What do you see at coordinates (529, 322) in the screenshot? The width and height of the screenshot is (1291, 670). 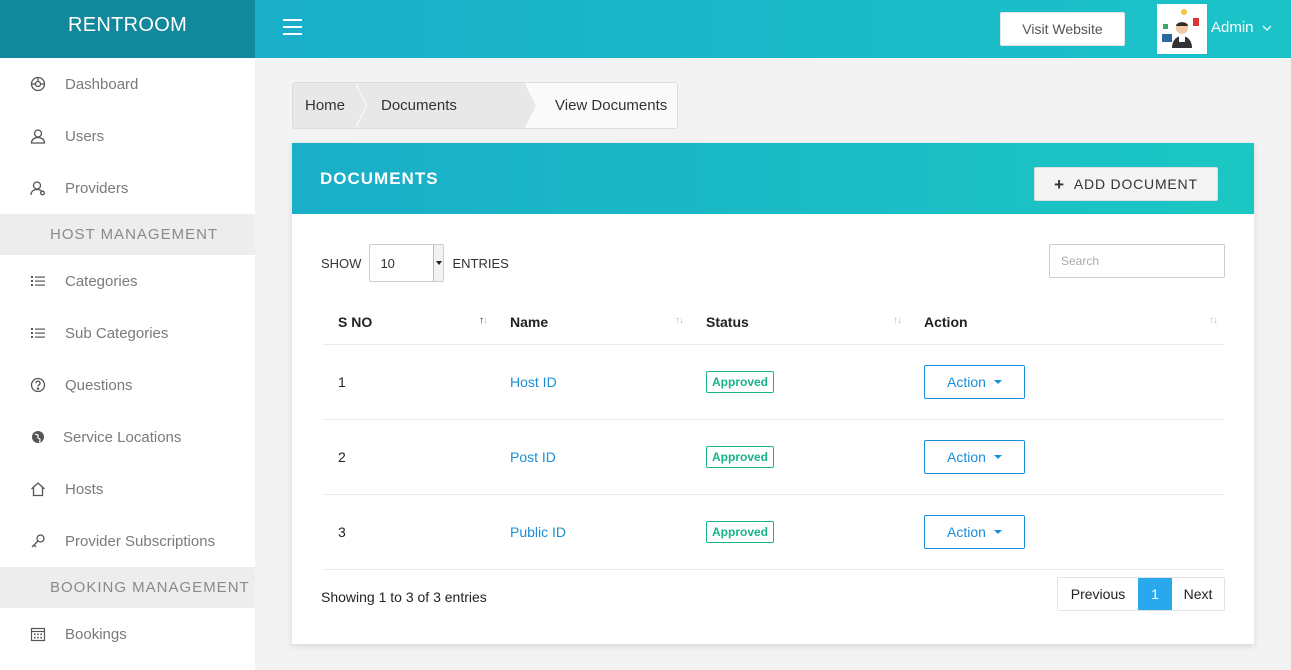 I see `column-label: Name` at bounding box center [529, 322].